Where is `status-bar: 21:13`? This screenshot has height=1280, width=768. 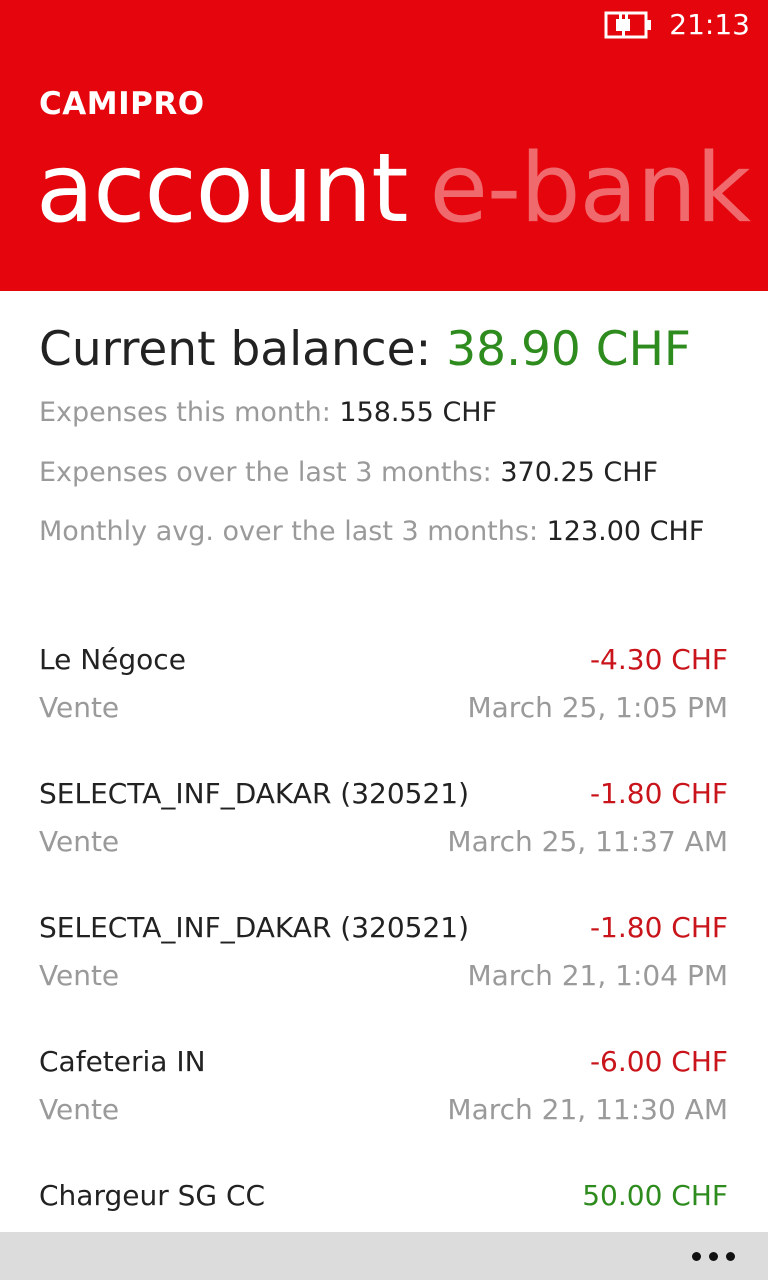
status-bar: 21:13 is located at coordinates (384, 26).